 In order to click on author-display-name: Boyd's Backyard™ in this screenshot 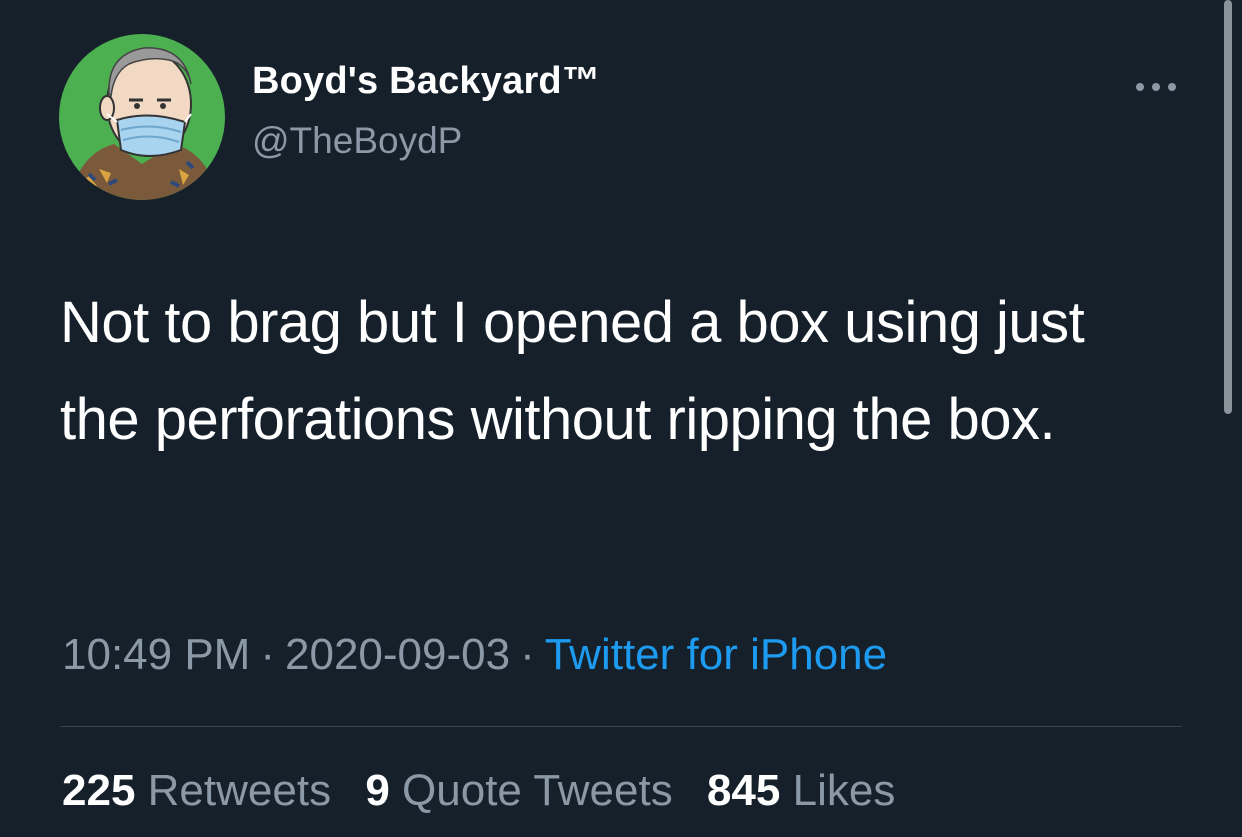, I will do `click(426, 81)`.